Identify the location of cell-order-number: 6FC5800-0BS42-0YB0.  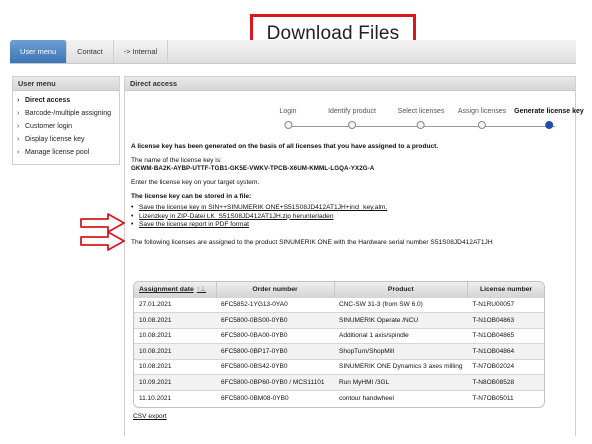
(275, 366).